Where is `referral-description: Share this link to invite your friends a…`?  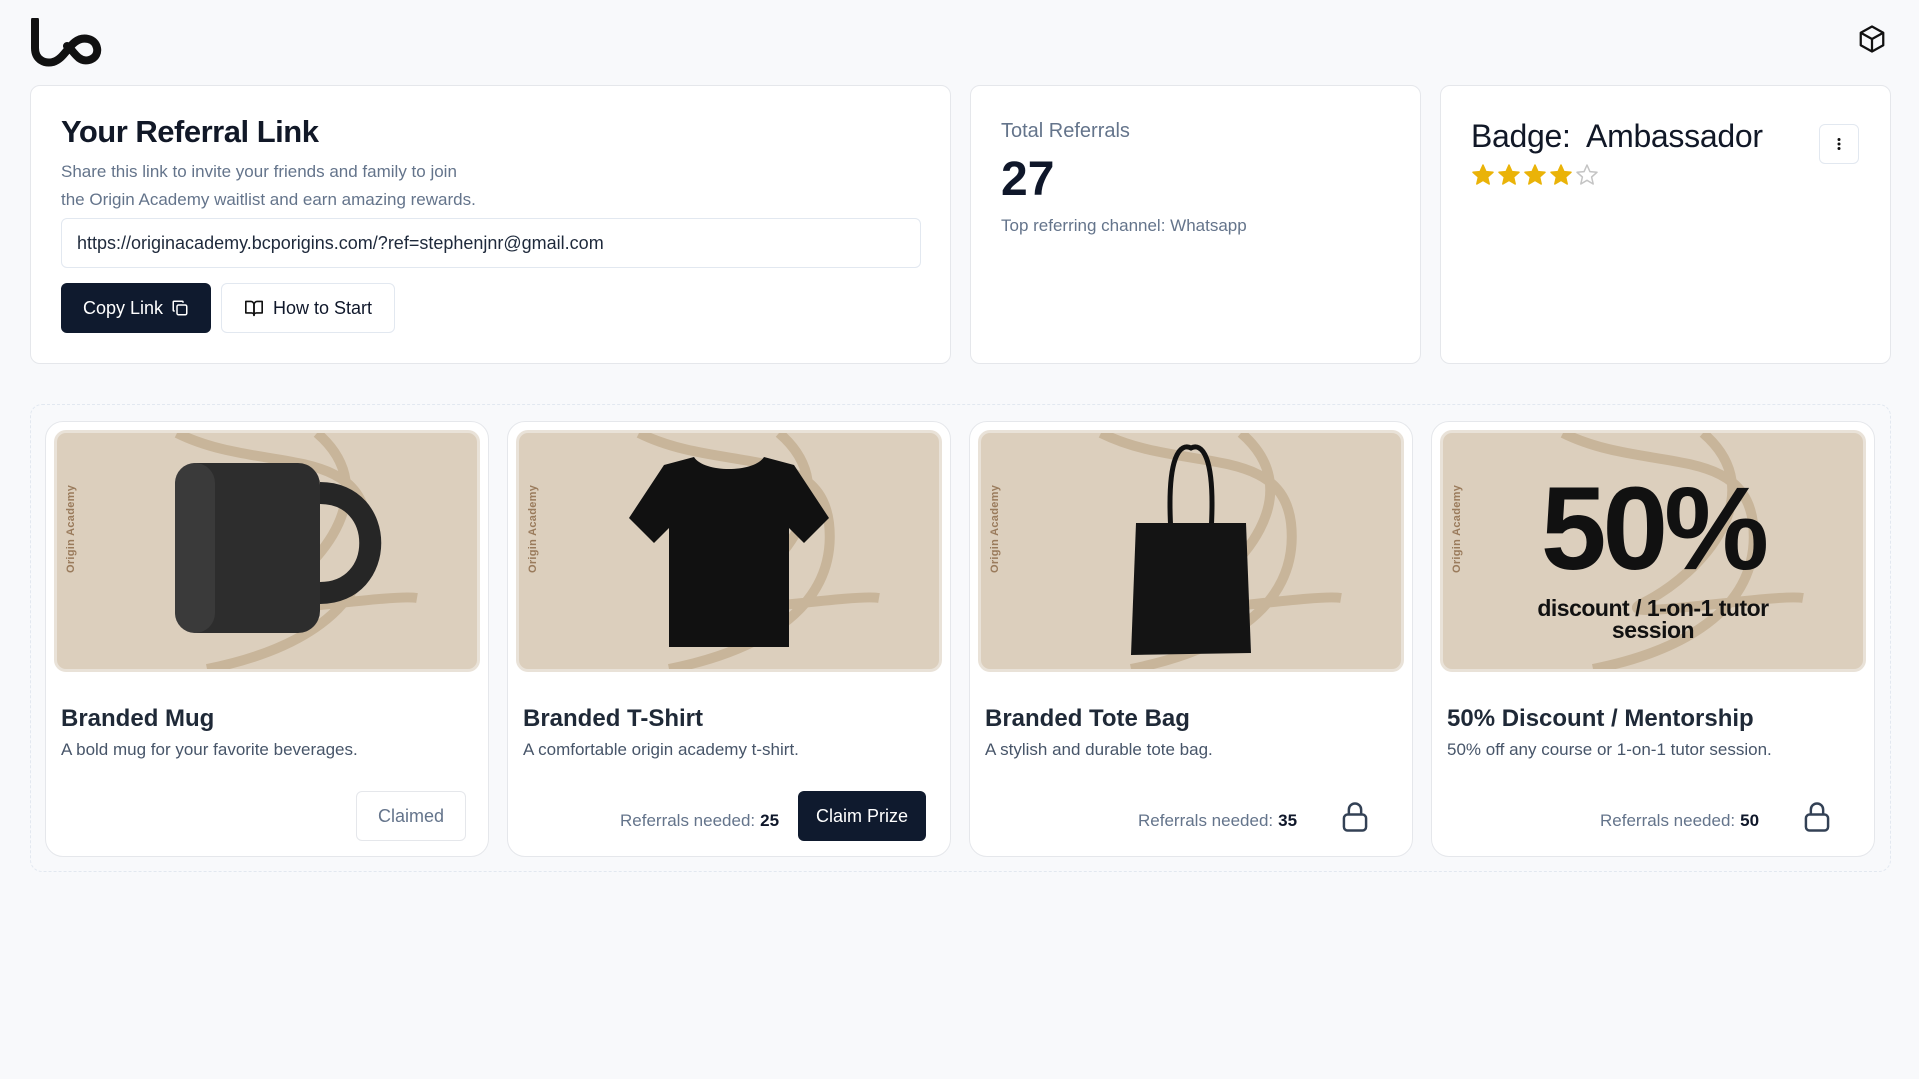 referral-description: Share this link to invite your friends a… is located at coordinates (291, 186).